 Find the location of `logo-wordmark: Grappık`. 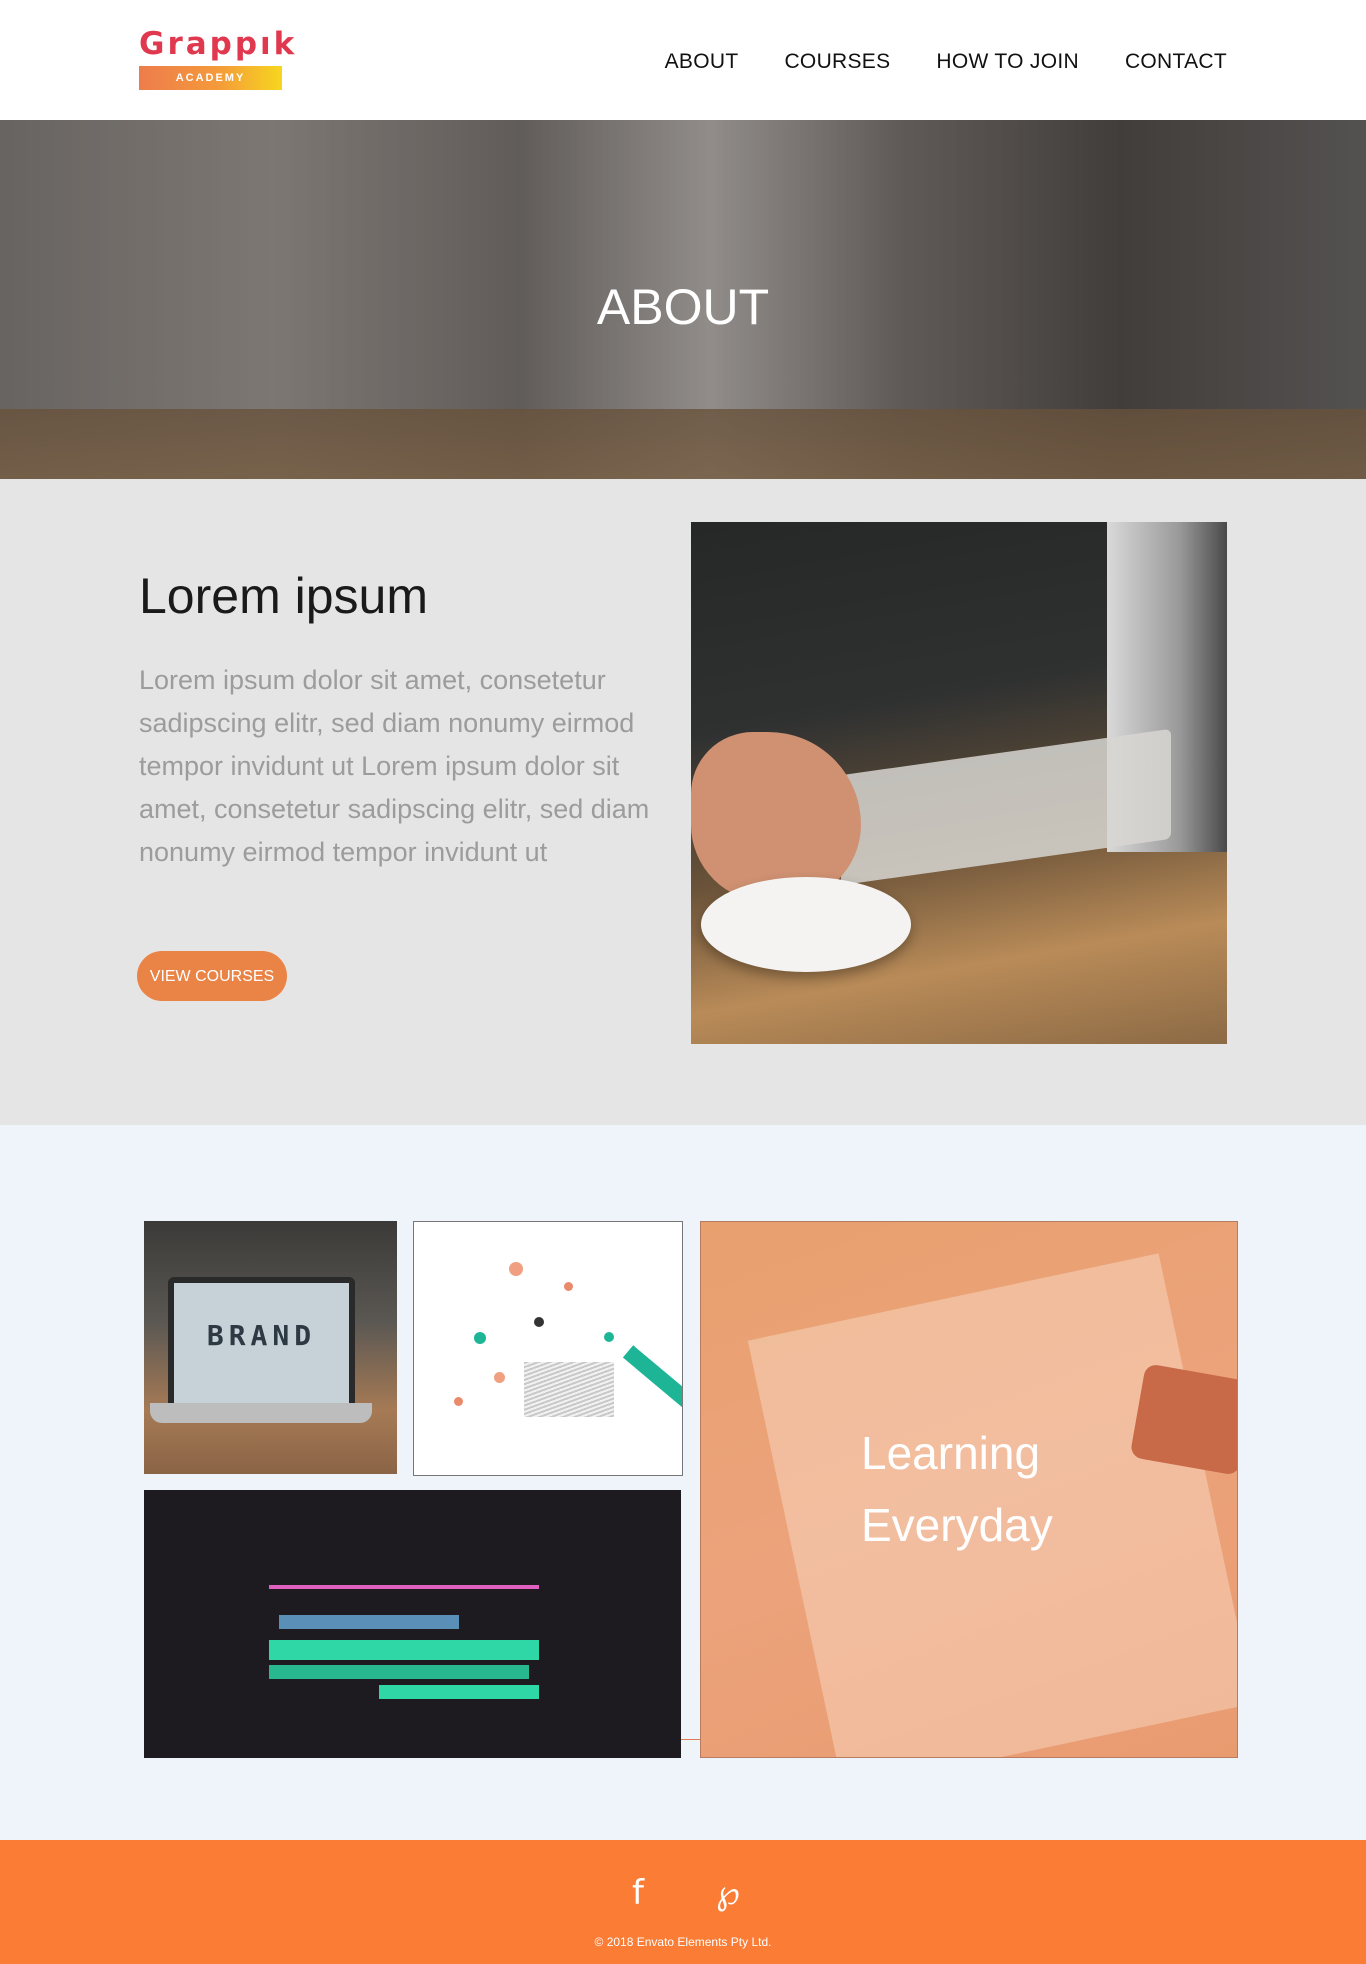

logo-wordmark: Grappık is located at coordinates (218, 44).